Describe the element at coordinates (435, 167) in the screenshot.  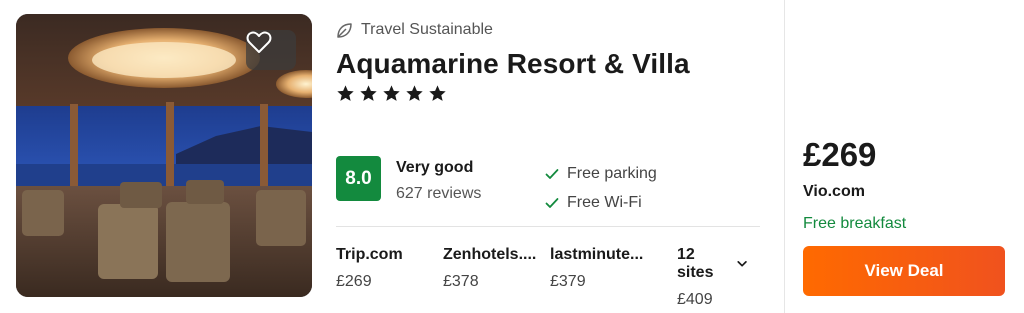
I see `review-score-label: Very good` at that location.